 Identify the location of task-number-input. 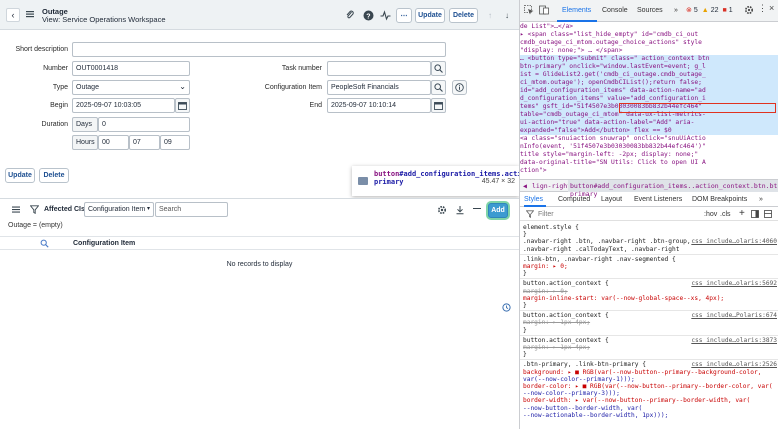
(379, 68).